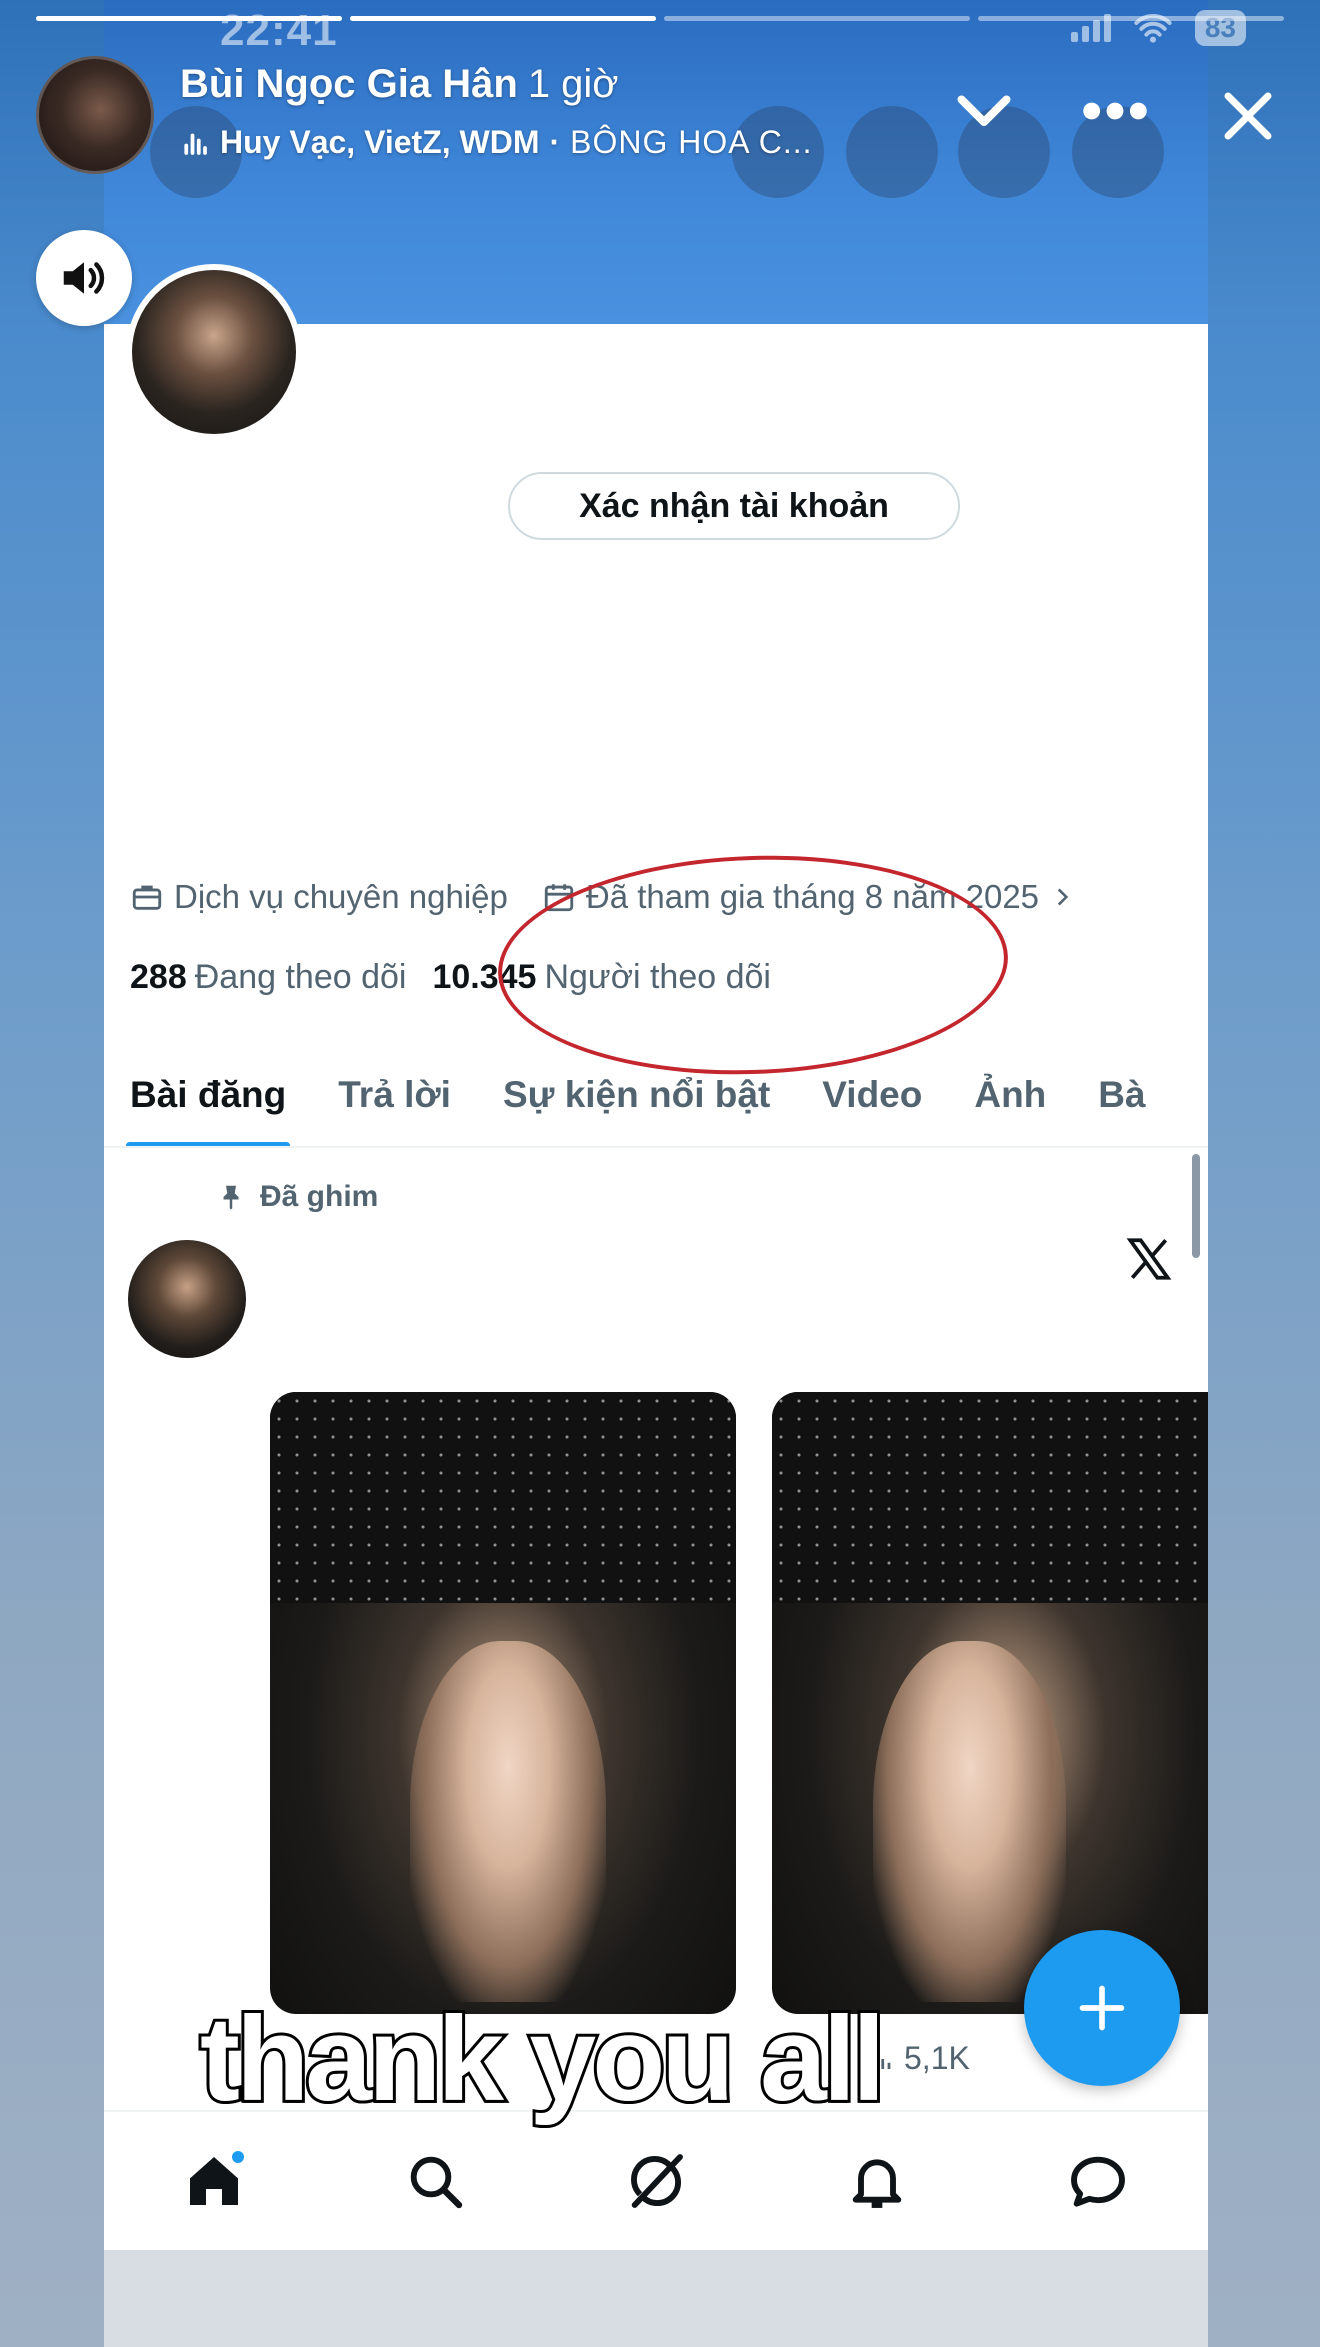 The height and width of the screenshot is (2347, 1320). I want to click on sound-button, so click(84, 278).